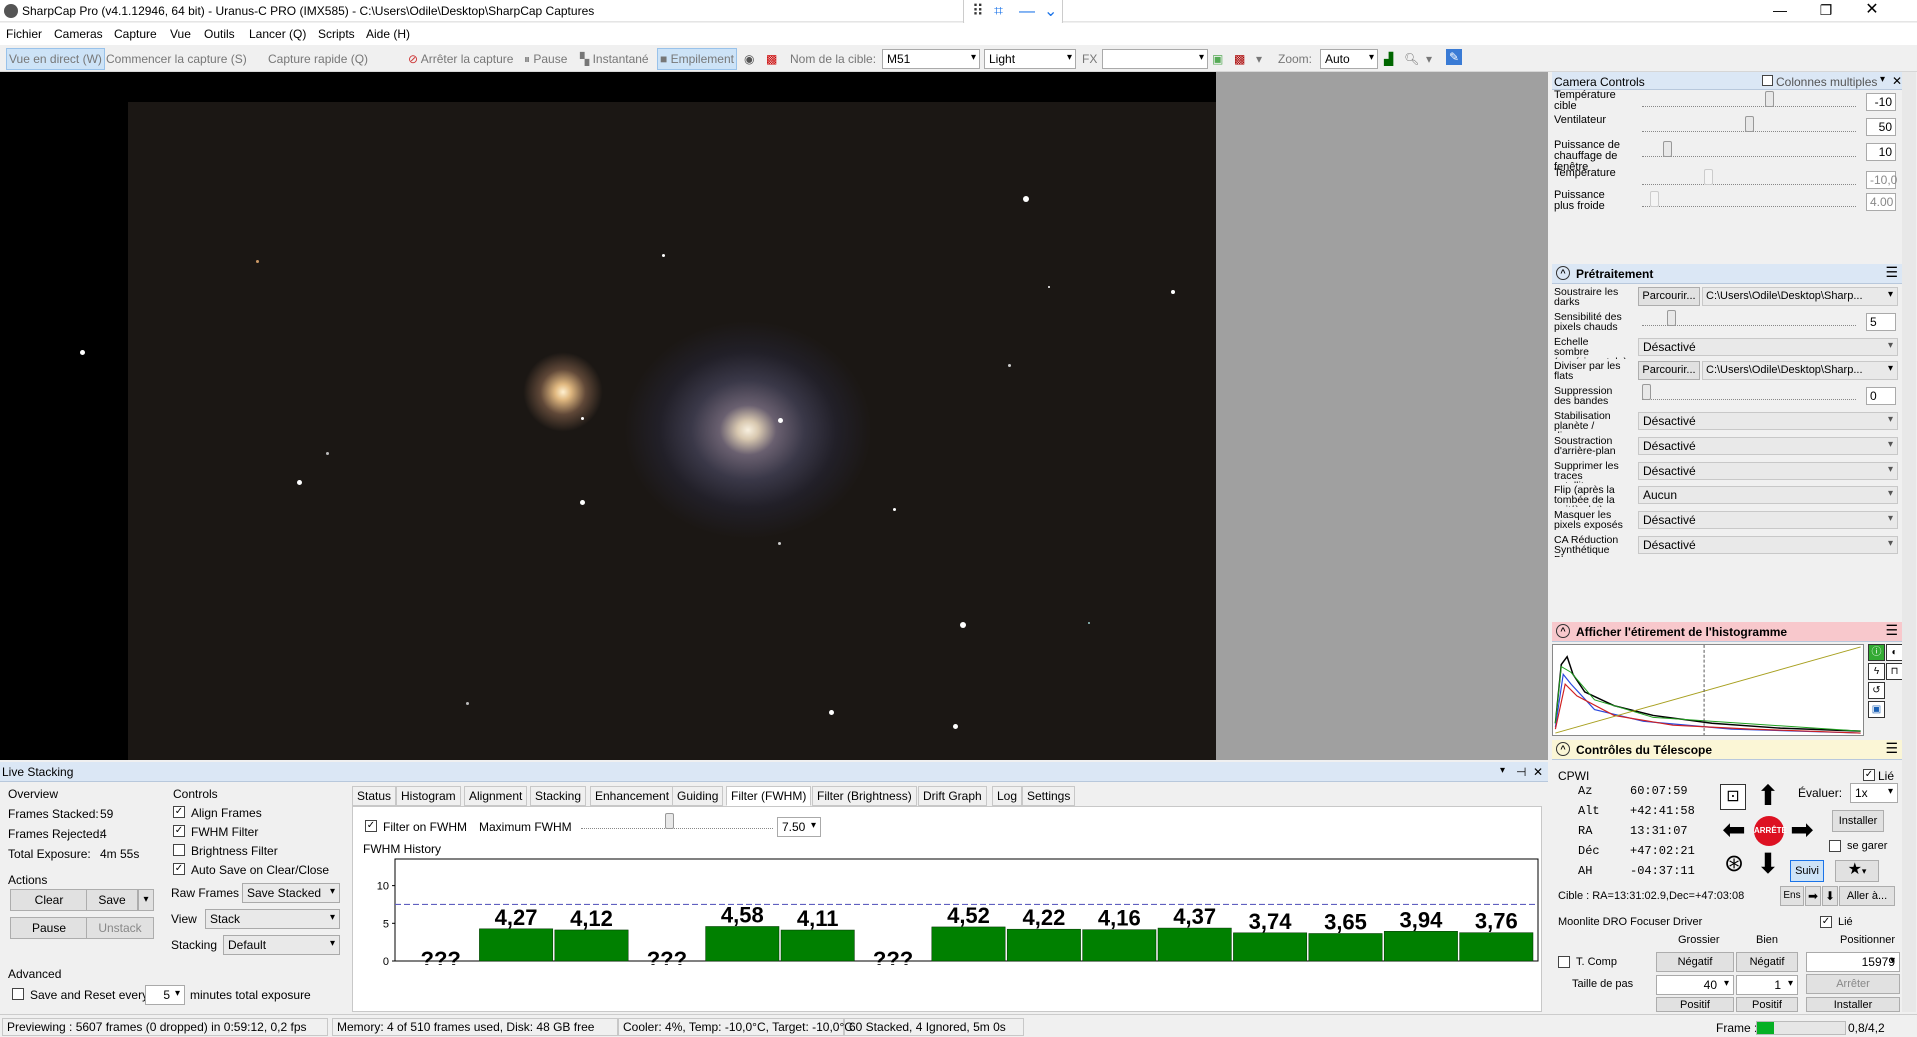 The width and height of the screenshot is (1917, 1037). Describe the element at coordinates (1768, 864) in the screenshot. I see `arrow-down-icon: ⬇` at that location.